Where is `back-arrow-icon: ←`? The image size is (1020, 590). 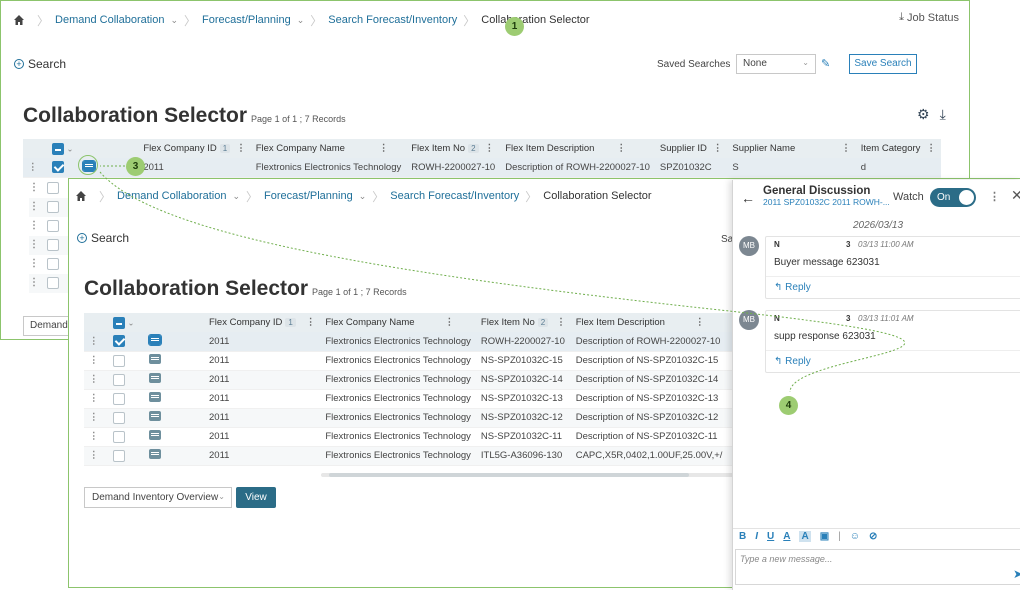
back-arrow-icon: ← is located at coordinates (748, 198).